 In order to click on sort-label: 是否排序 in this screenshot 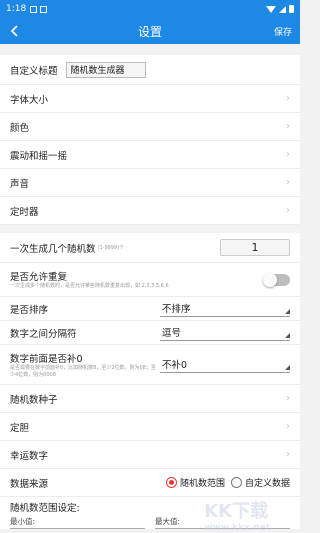, I will do `click(29, 310)`.